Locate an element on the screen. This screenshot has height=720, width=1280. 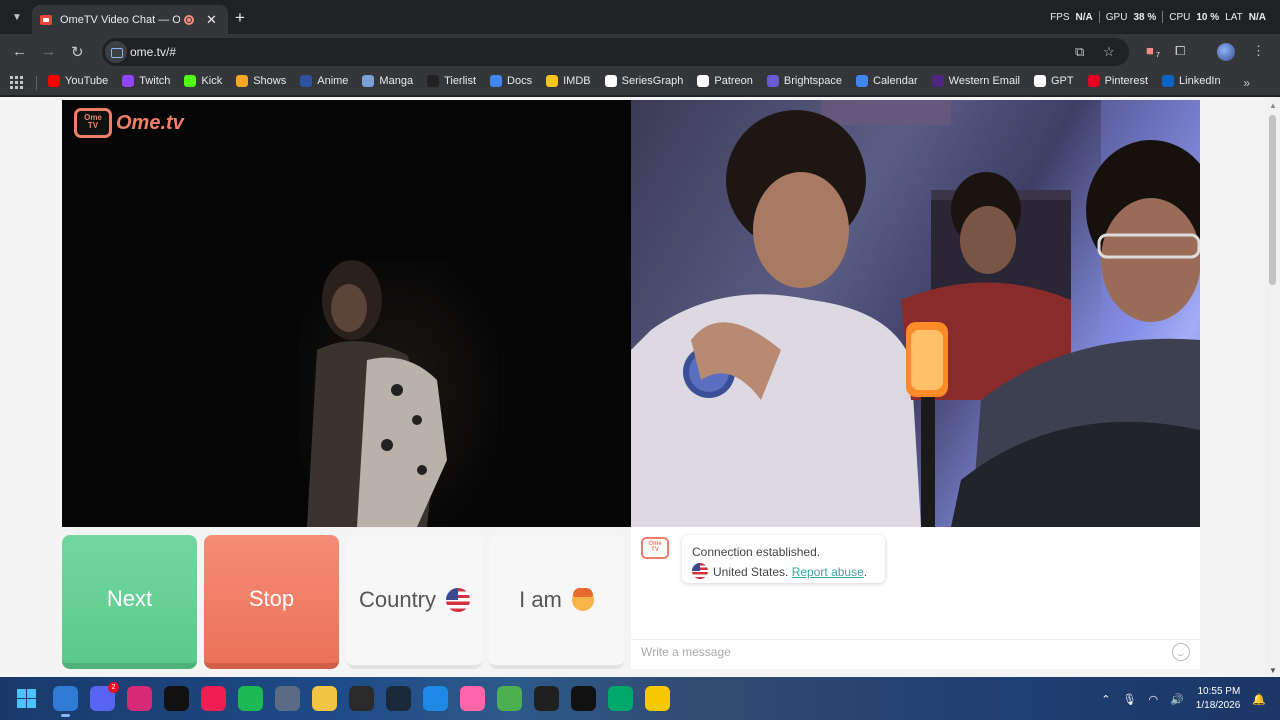
clock-time: 10:55 PM is located at coordinates (1219, 691).